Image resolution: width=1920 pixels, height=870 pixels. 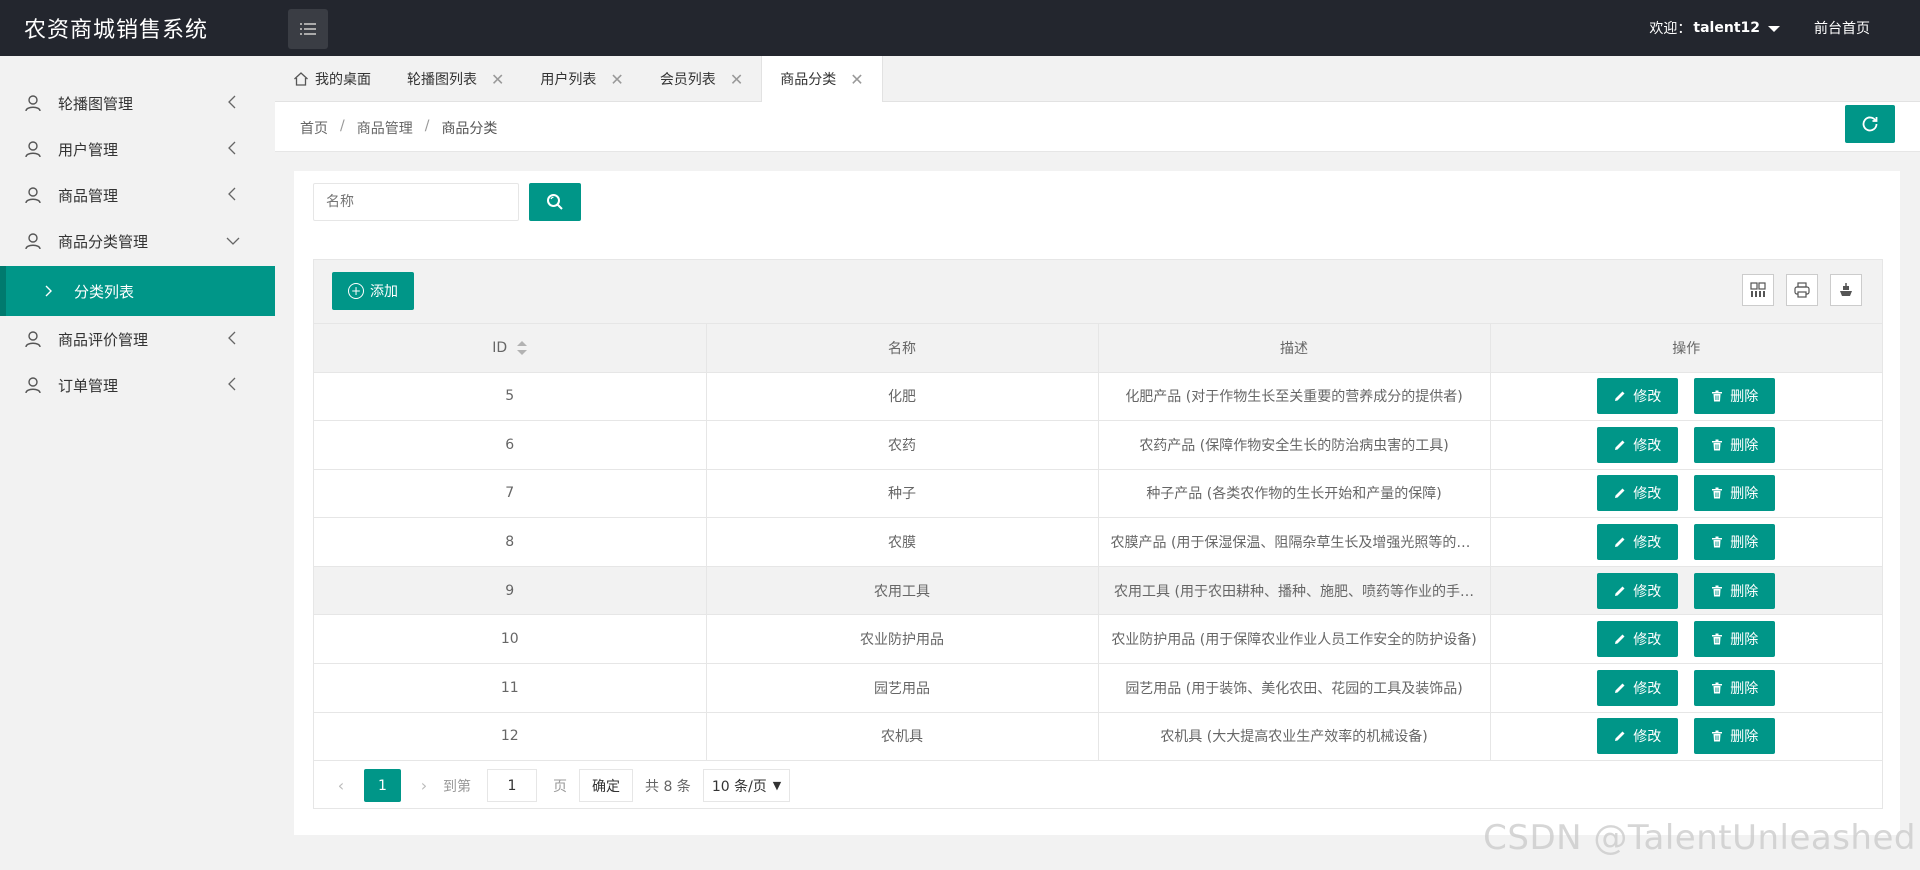 I want to click on trash-icon, so click(x=1717, y=688).